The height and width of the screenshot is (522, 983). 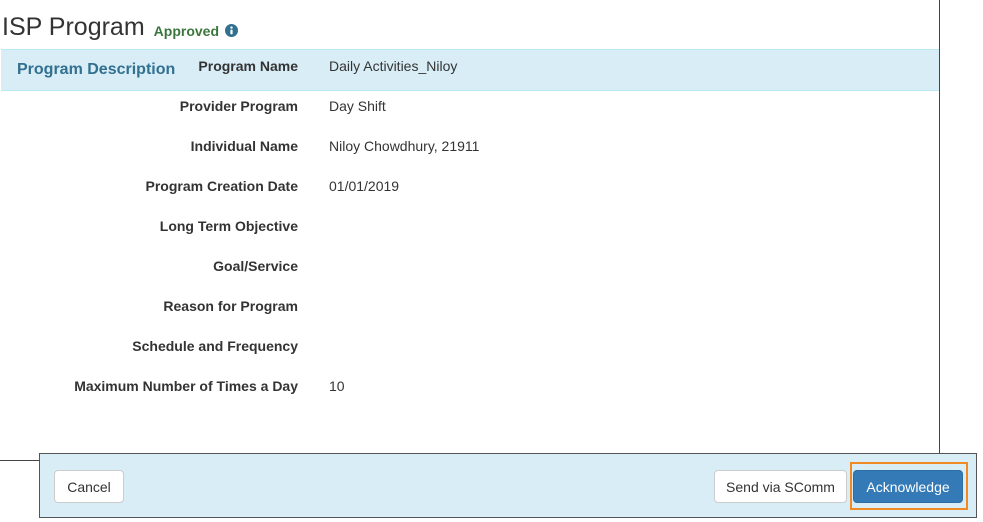 What do you see at coordinates (469, 198) in the screenshot?
I see `field-row-program-creation-date: Program Creation Date 01/01/2019` at bounding box center [469, 198].